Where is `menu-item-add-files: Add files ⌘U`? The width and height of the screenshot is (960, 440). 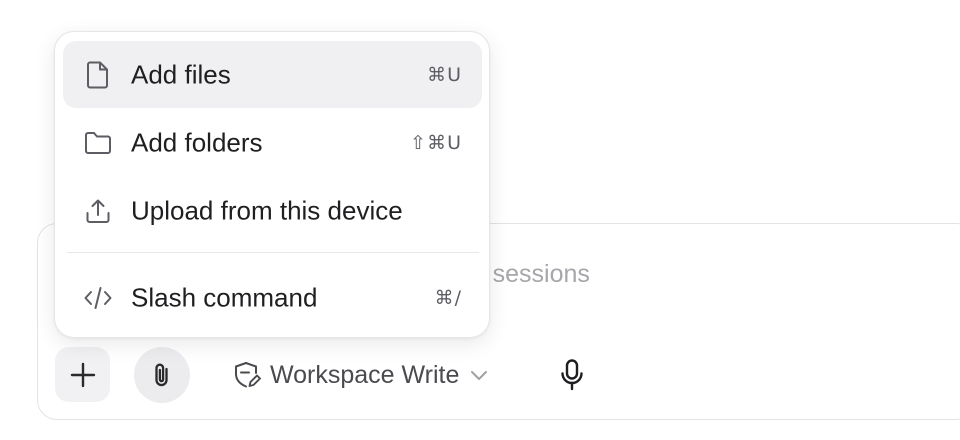 menu-item-add-files: Add files ⌘U is located at coordinates (272, 74).